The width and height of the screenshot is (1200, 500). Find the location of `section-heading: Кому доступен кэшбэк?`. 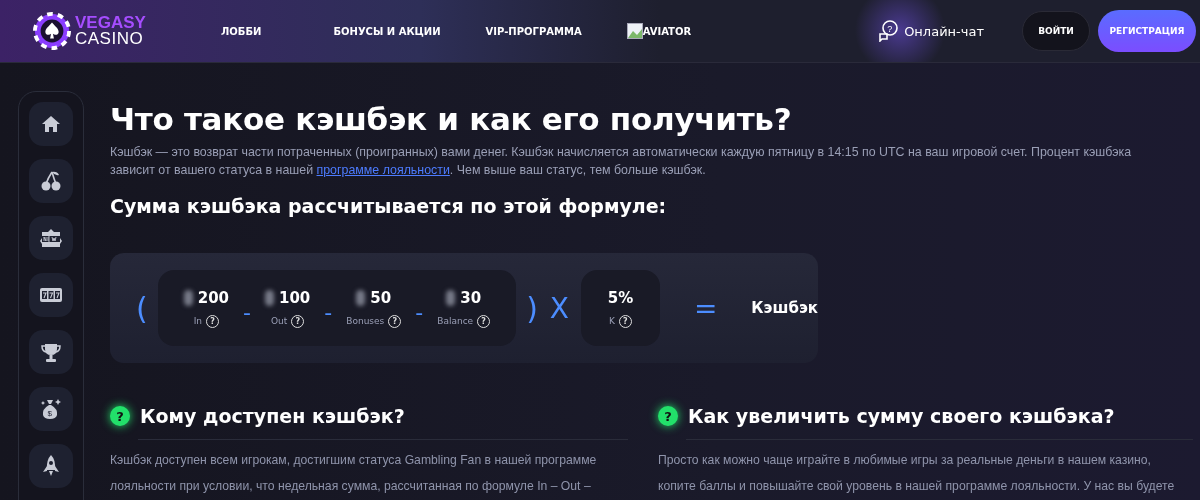

section-heading: Кому доступен кэшбэк? is located at coordinates (272, 416).